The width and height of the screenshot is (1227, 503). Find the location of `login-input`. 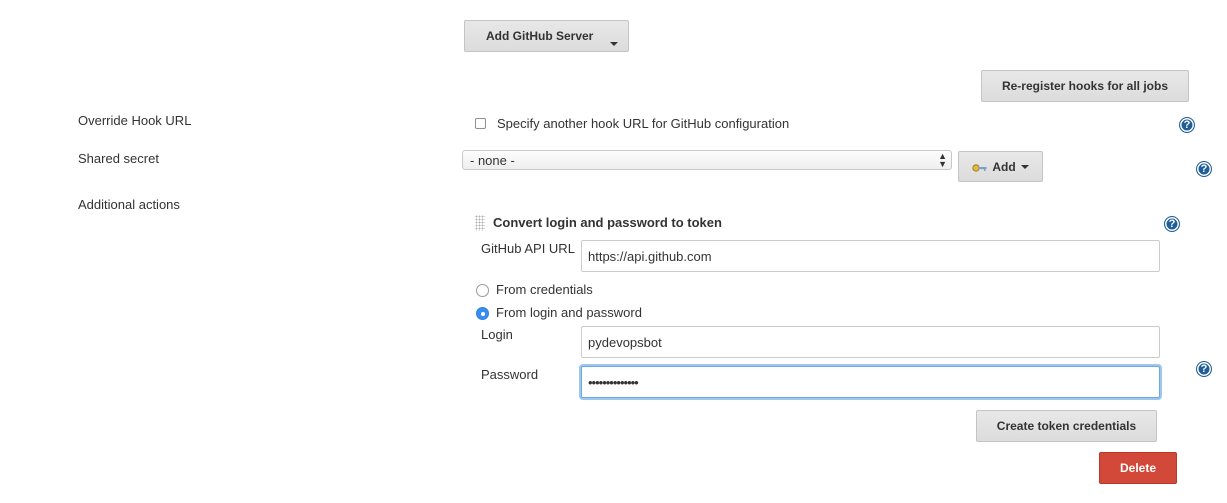

login-input is located at coordinates (870, 342).